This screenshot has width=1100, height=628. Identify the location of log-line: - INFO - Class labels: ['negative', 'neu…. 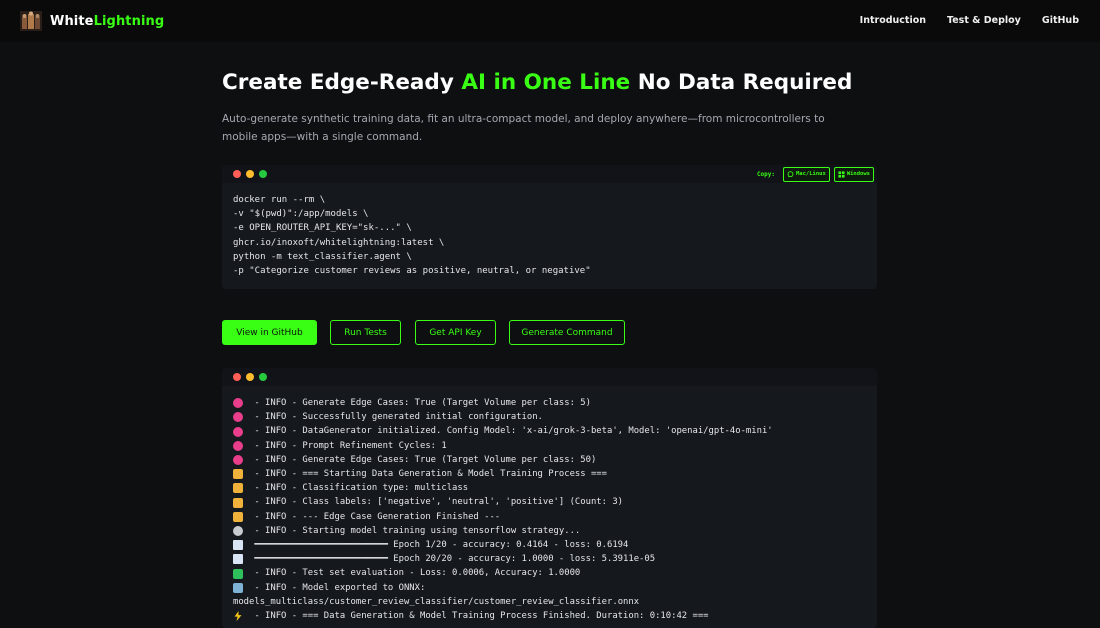
(549, 502).